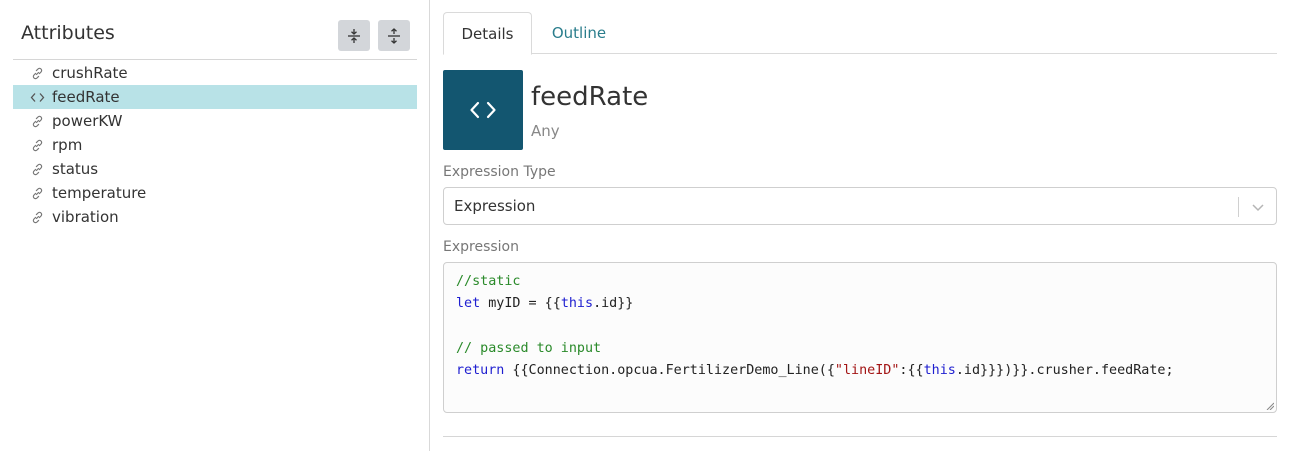  Describe the element at coordinates (215, 217) in the screenshot. I see `attribute-item-vibration: vibration` at that location.